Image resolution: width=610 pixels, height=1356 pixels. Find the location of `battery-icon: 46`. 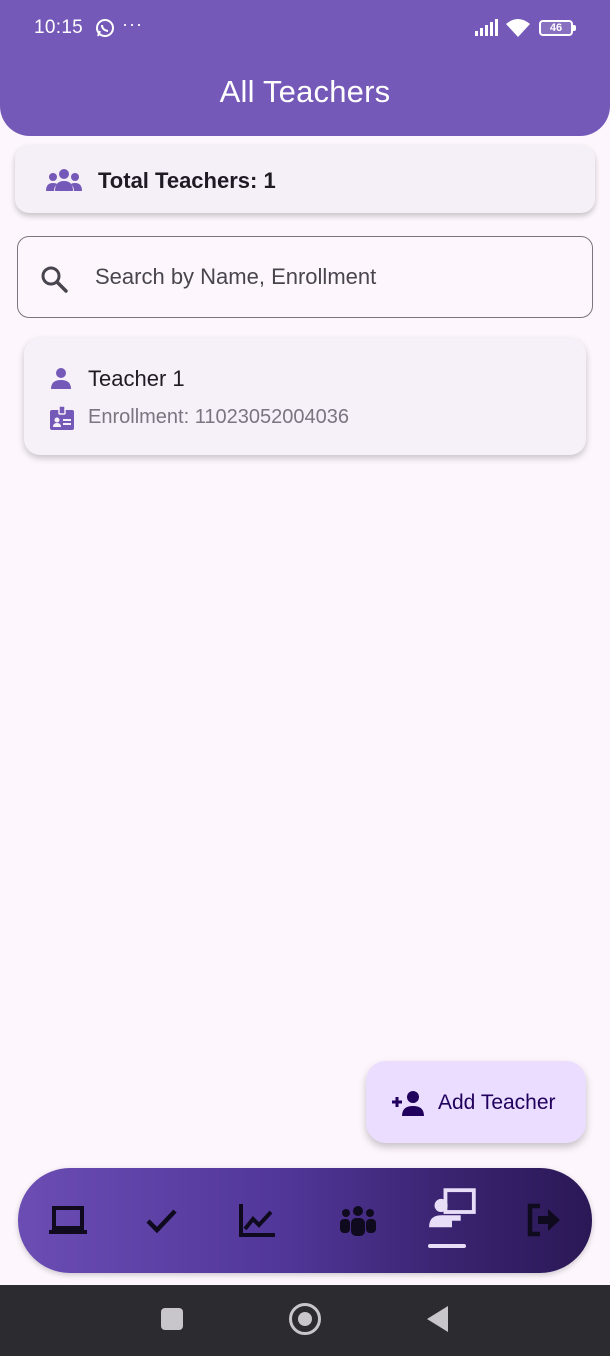

battery-icon: 46 is located at coordinates (557, 28).